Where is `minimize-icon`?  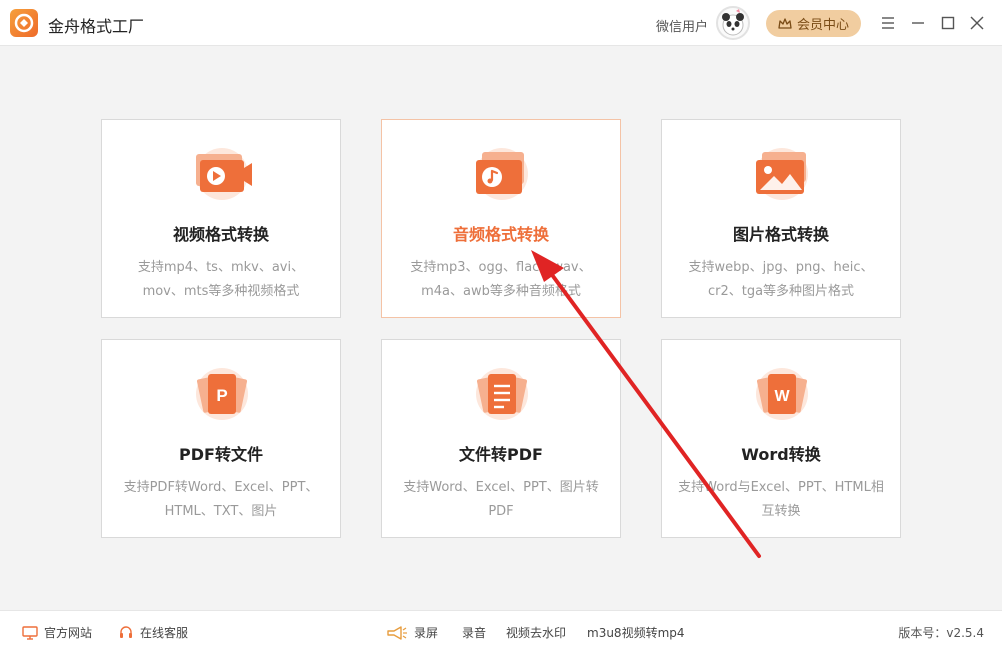 minimize-icon is located at coordinates (918, 23).